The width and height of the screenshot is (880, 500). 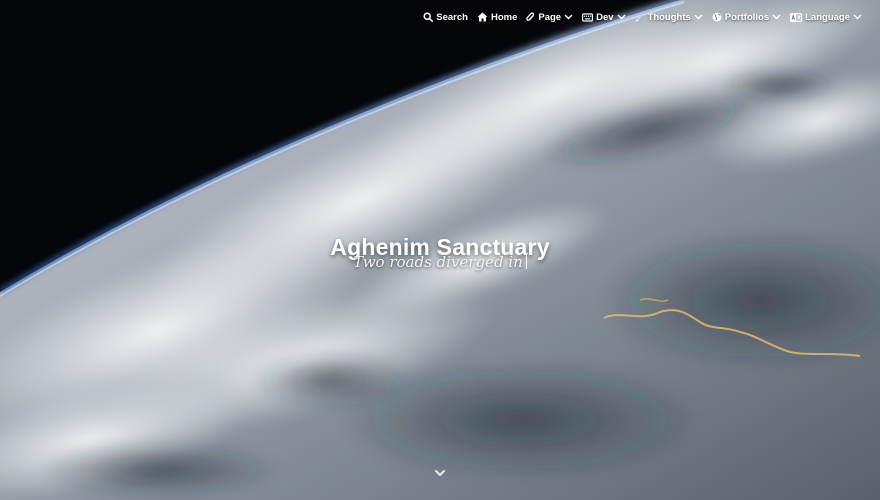 What do you see at coordinates (452, 17) in the screenshot?
I see `nav-item-search-label: Search` at bounding box center [452, 17].